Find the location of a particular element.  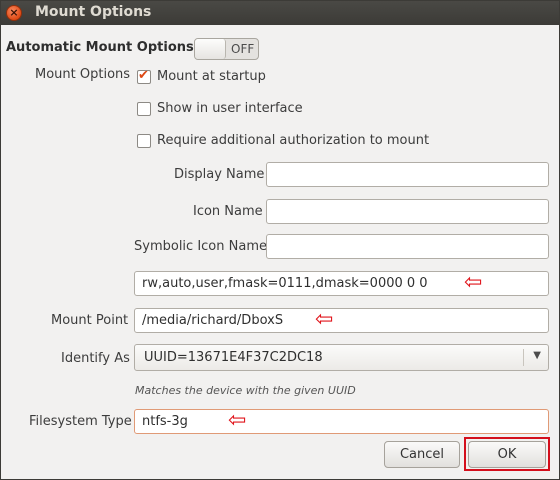

dropdown-separator is located at coordinates (523, 357).